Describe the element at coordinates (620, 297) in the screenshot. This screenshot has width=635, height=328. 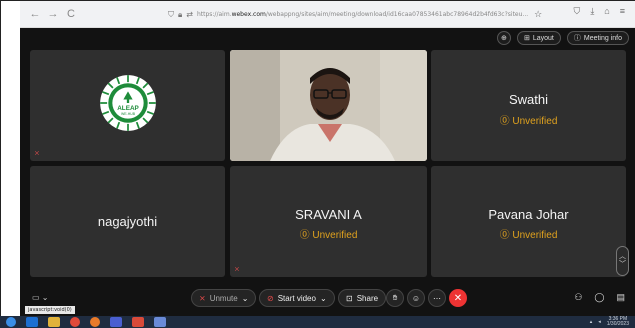
I see `apps-icon: ▤` at that location.